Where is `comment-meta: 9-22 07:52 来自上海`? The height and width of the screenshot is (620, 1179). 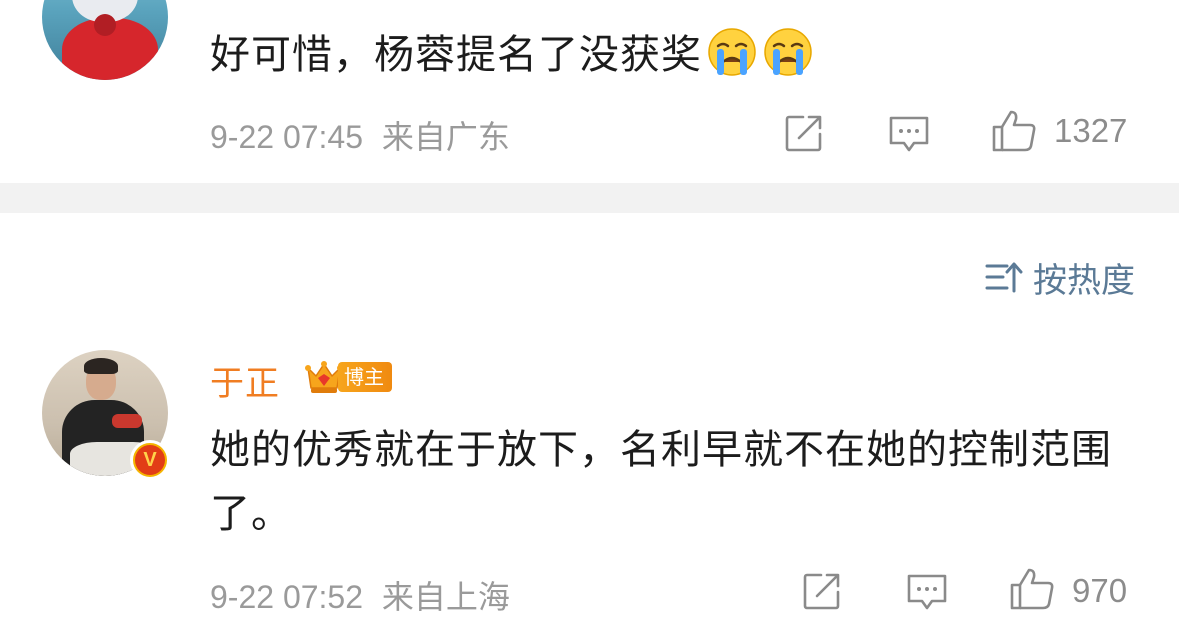
comment-meta: 9-22 07:52 来自上海 is located at coordinates (360, 595).